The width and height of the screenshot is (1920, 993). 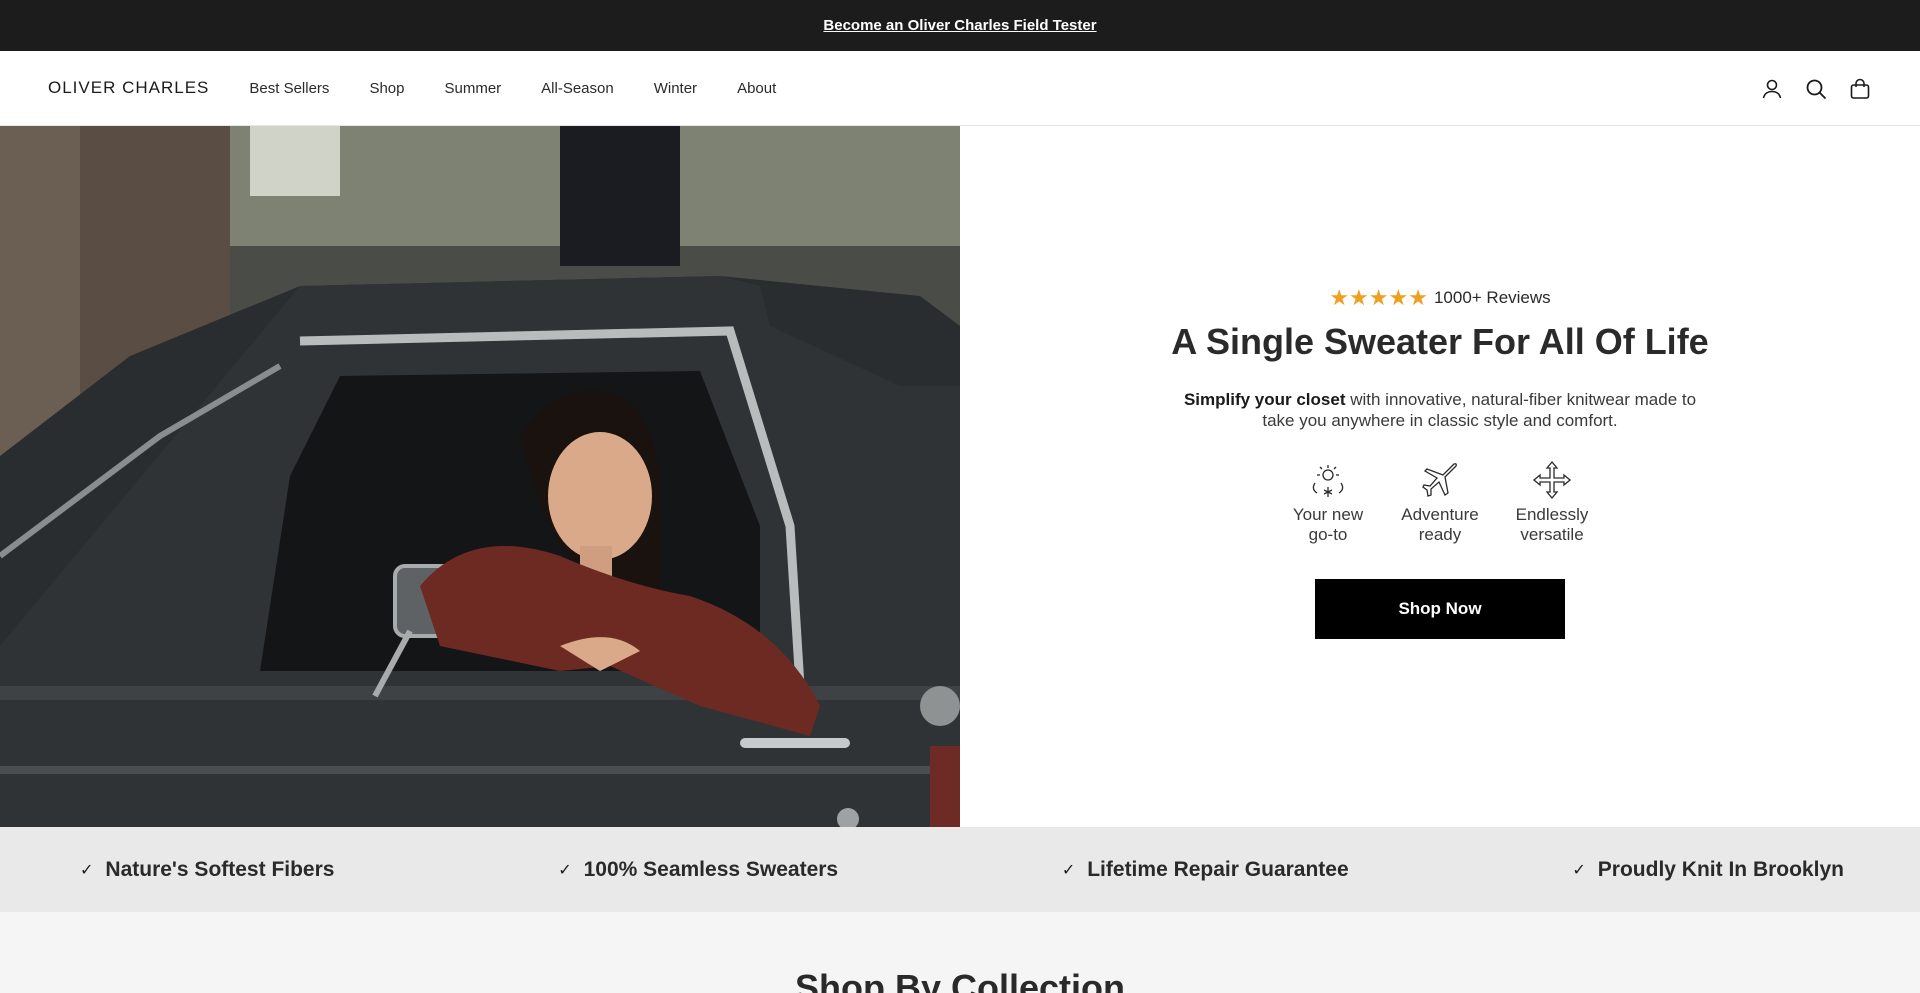 What do you see at coordinates (1440, 524) in the screenshot?
I see `feature-label: Adventure ready` at bounding box center [1440, 524].